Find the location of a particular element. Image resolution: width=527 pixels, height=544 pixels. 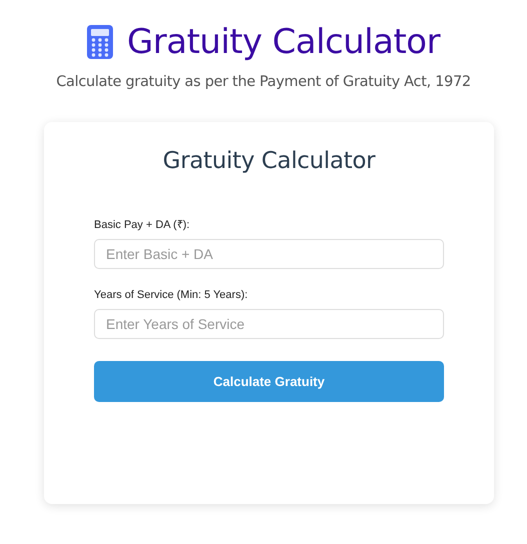

input-field: Enter Years of Service is located at coordinates (269, 324).